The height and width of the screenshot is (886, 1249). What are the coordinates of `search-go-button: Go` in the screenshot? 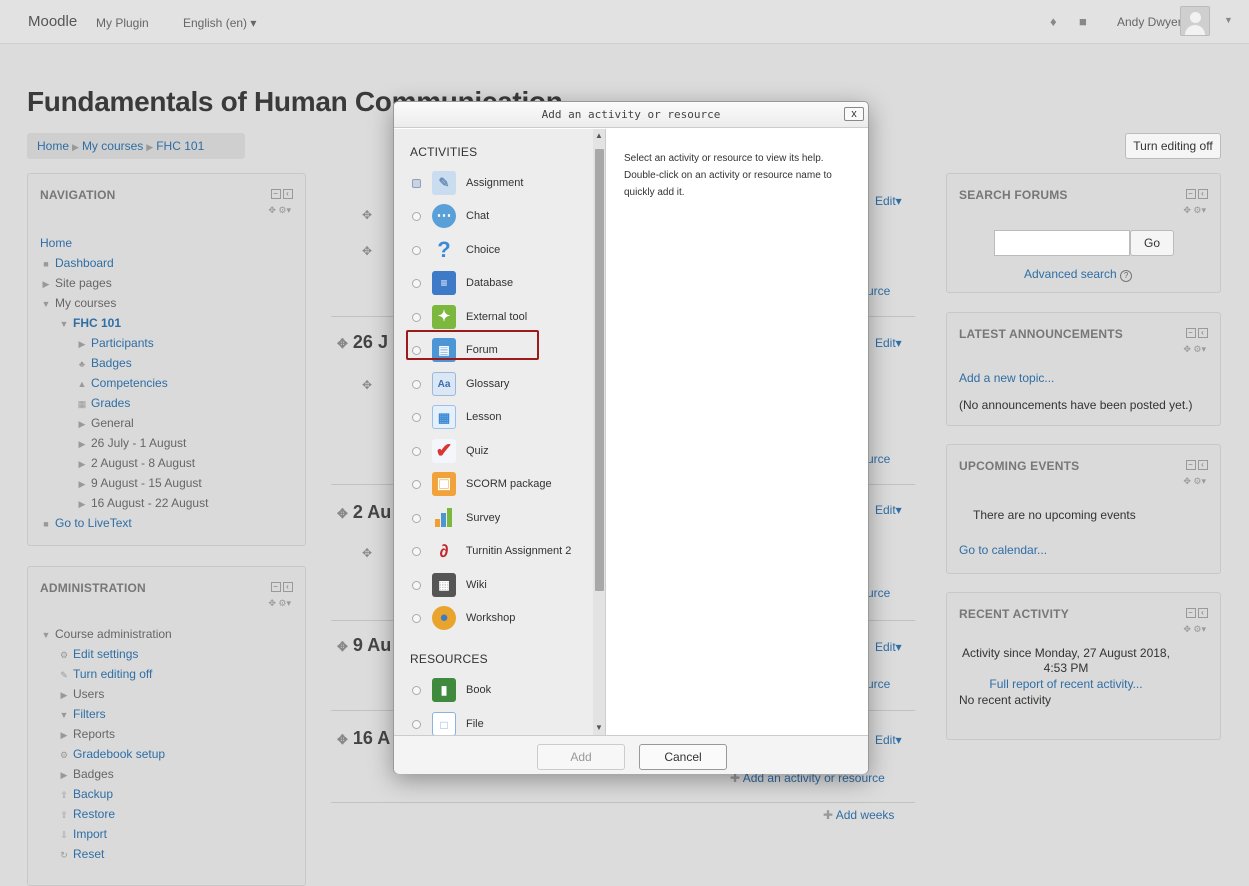 It's located at (1152, 243).